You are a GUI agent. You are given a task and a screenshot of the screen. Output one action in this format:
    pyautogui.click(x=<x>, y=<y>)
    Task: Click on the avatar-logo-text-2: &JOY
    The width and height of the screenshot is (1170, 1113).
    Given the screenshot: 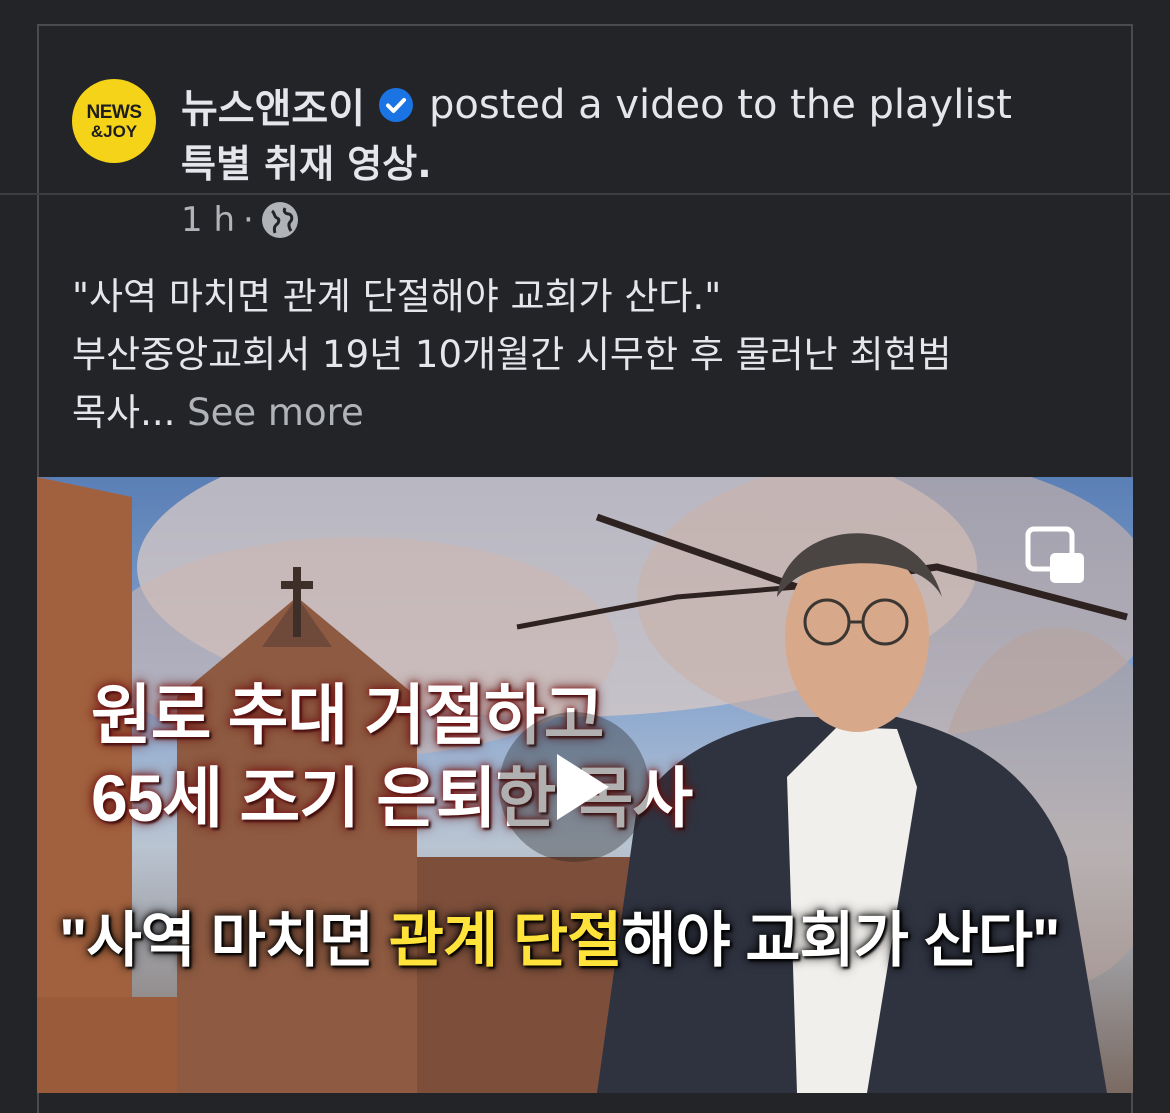 What is the action you would take?
    pyautogui.click(x=114, y=131)
    